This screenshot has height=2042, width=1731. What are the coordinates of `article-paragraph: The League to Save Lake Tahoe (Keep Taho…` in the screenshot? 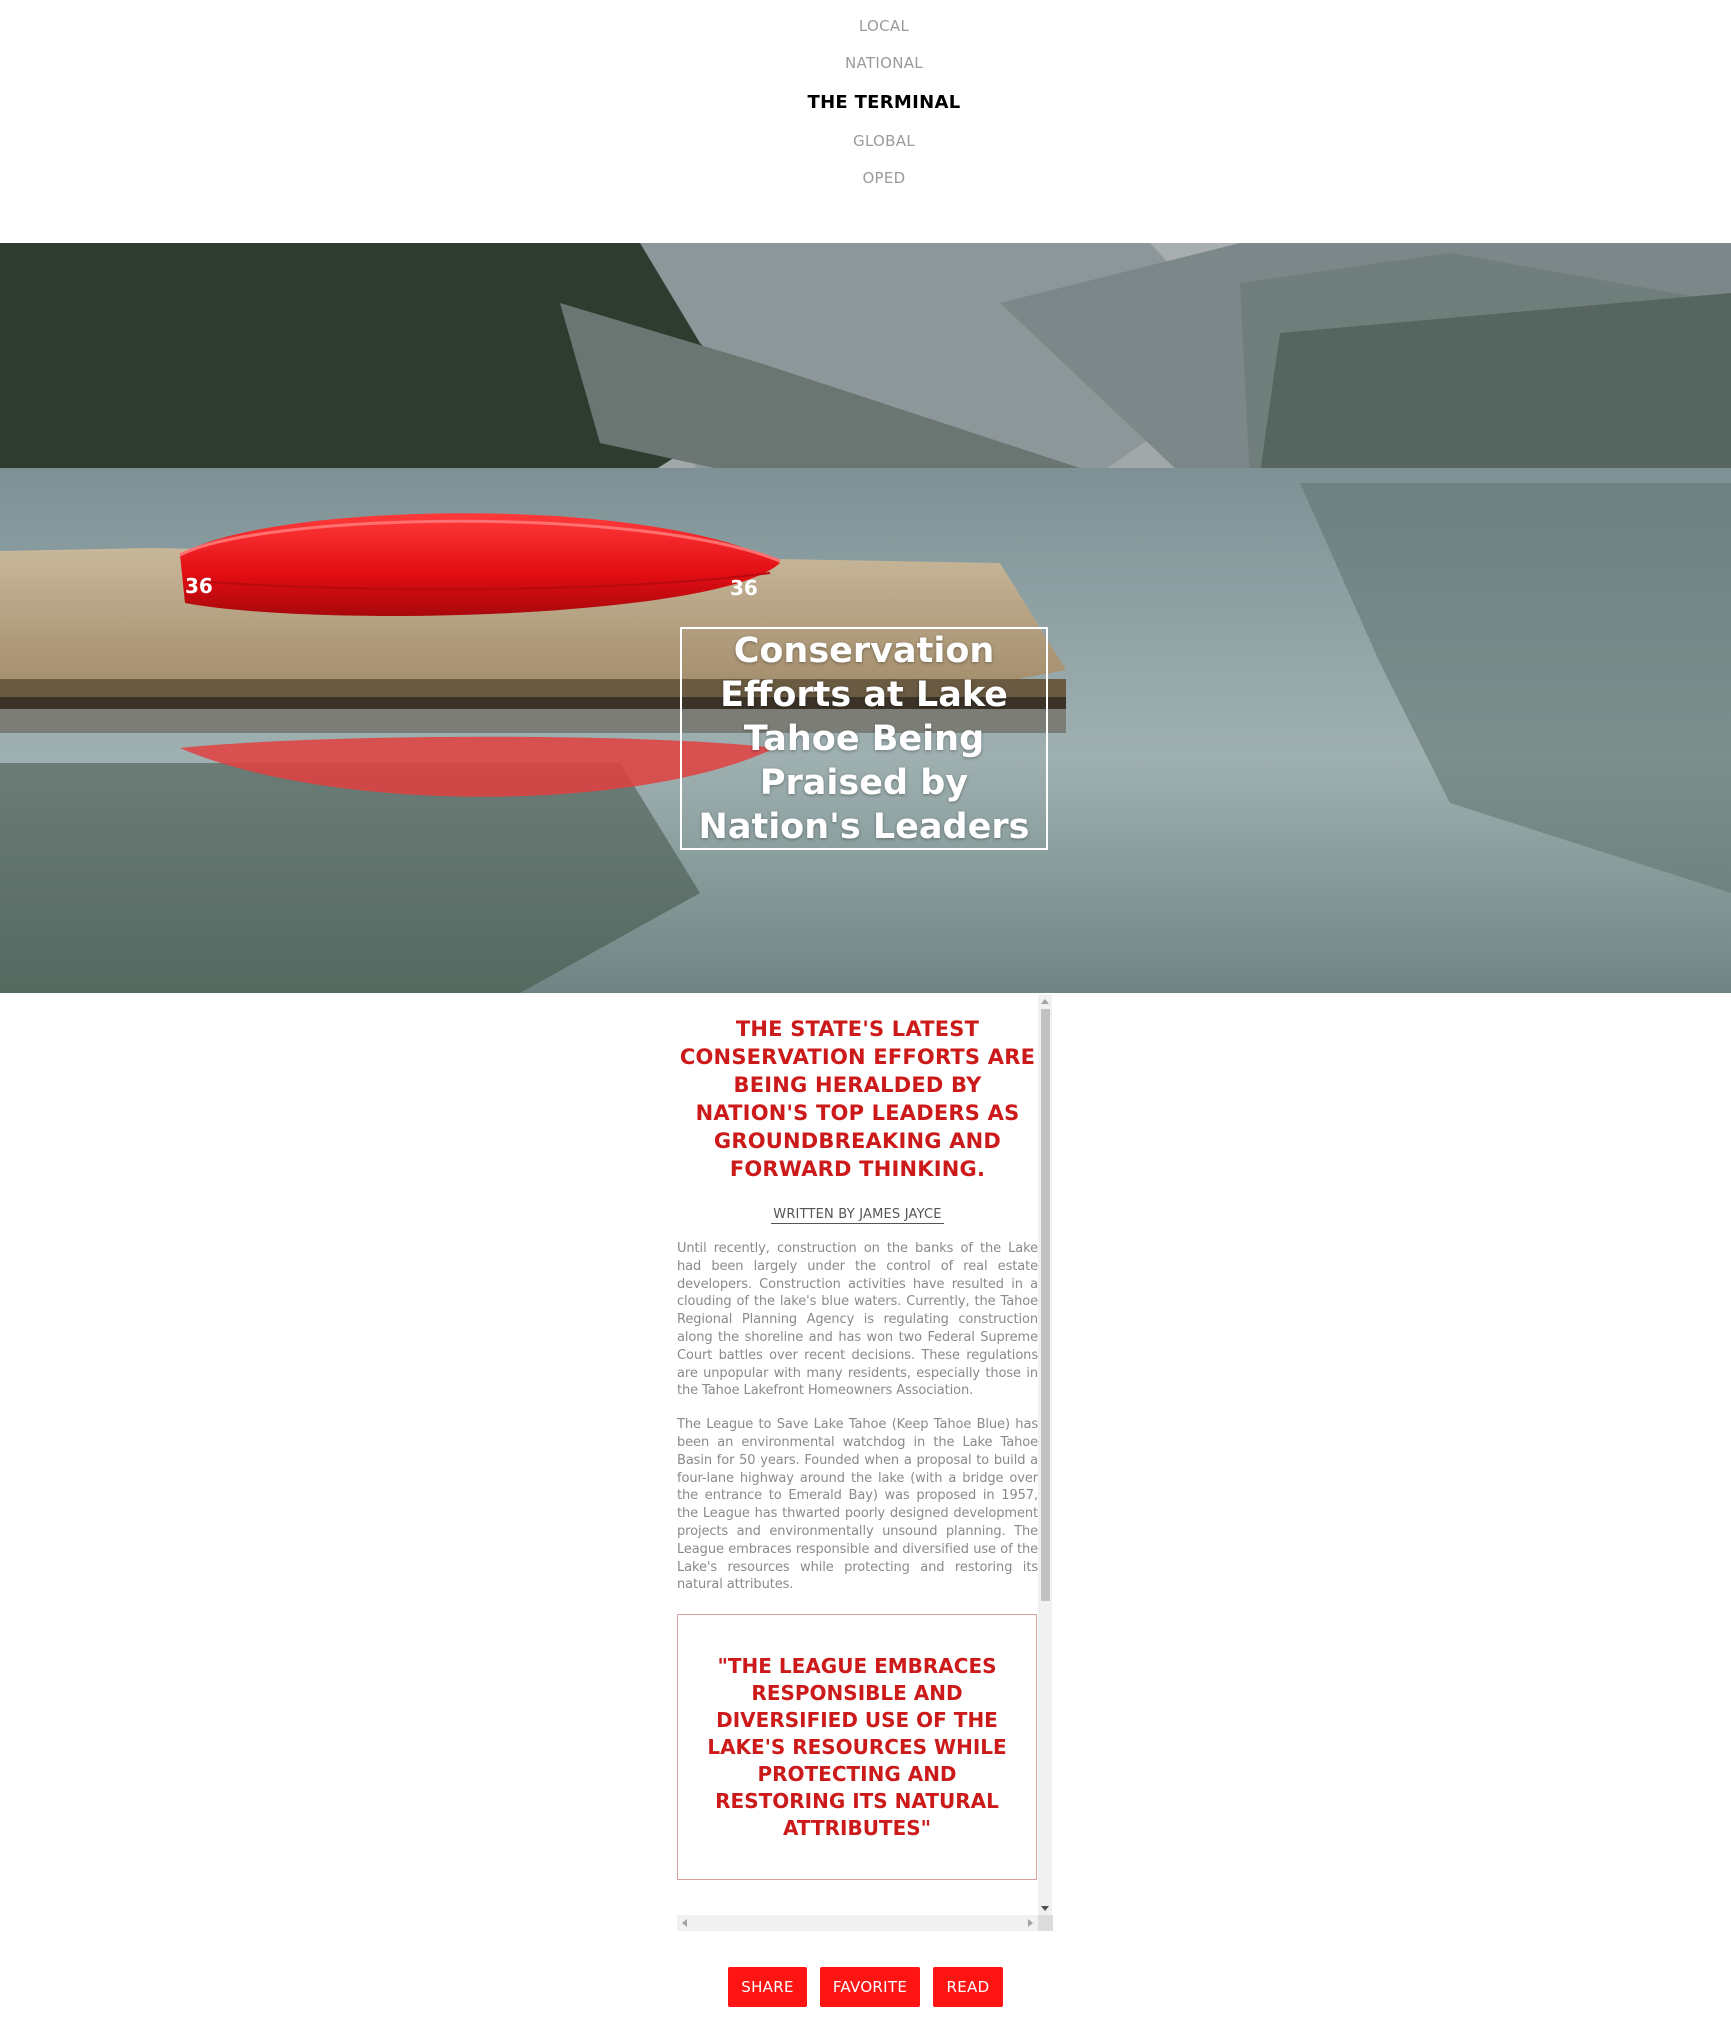 It's located at (857, 1505).